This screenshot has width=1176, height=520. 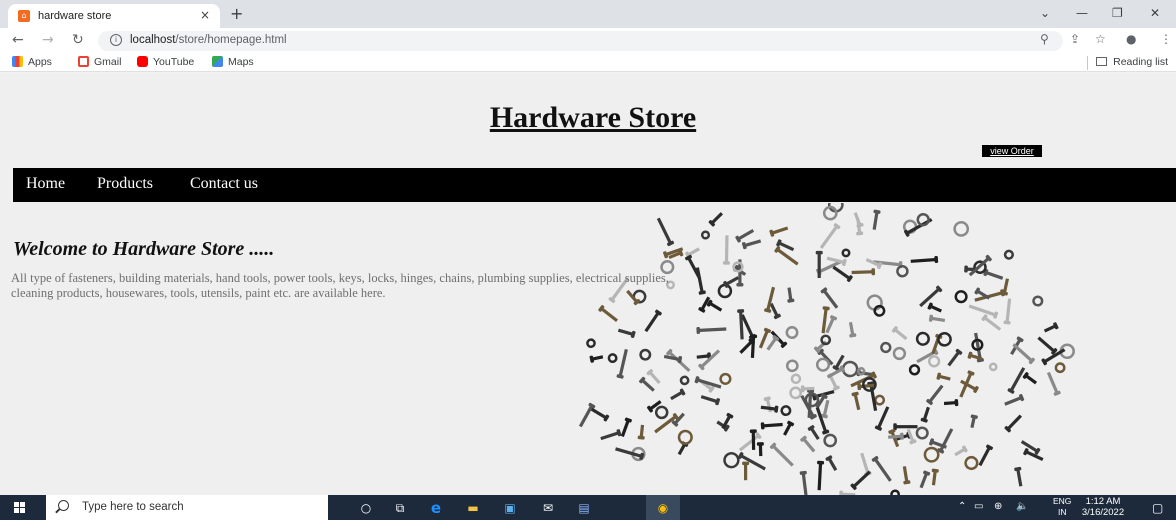 I want to click on volume-icon: 🔈, so click(x=1022, y=506).